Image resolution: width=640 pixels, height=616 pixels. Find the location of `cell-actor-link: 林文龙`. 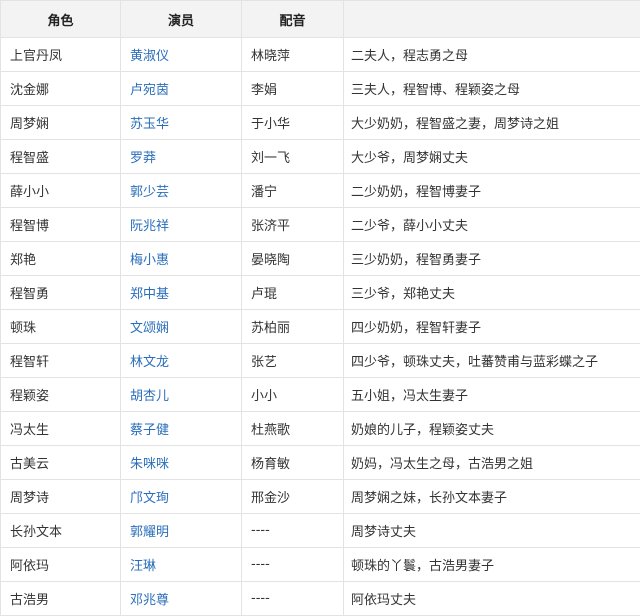

cell-actor-link: 林文龙 is located at coordinates (181, 361).